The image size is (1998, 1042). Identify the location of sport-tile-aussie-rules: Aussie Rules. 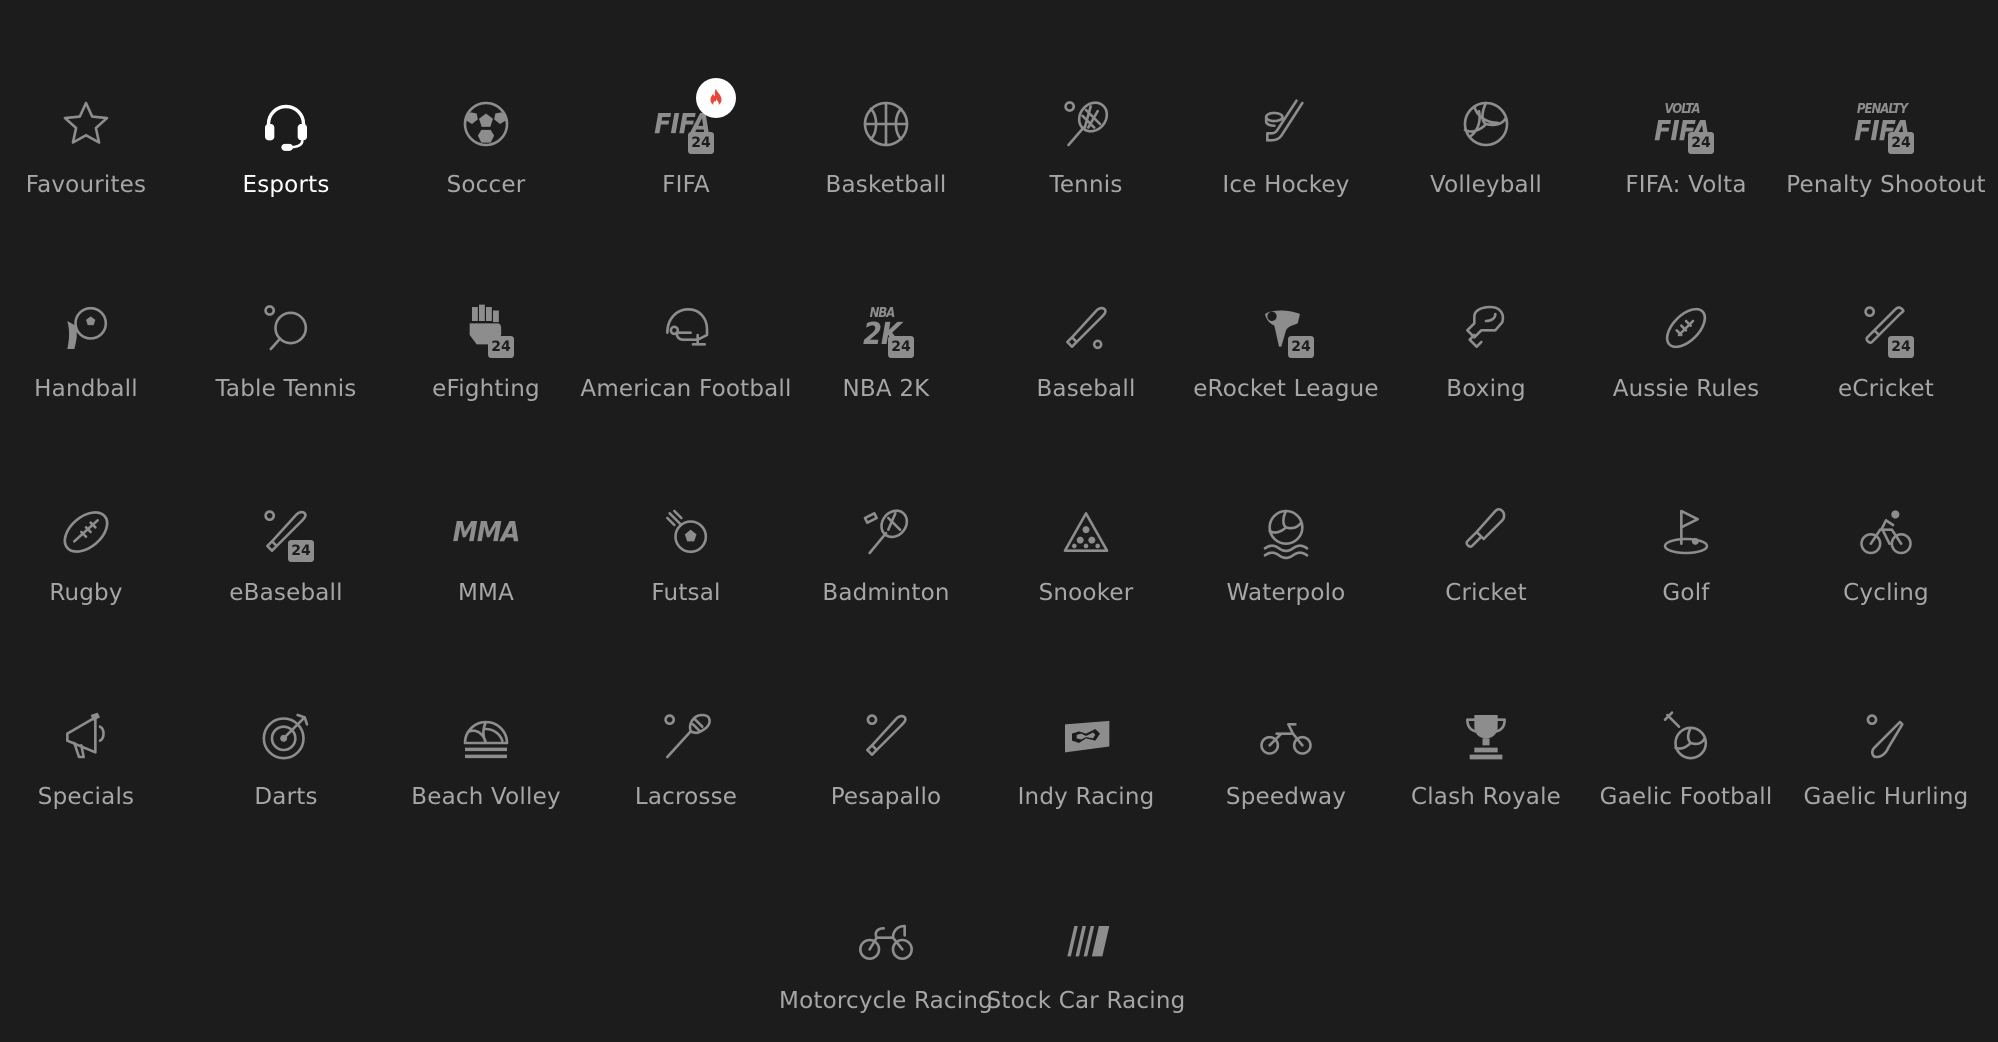
(1686, 349).